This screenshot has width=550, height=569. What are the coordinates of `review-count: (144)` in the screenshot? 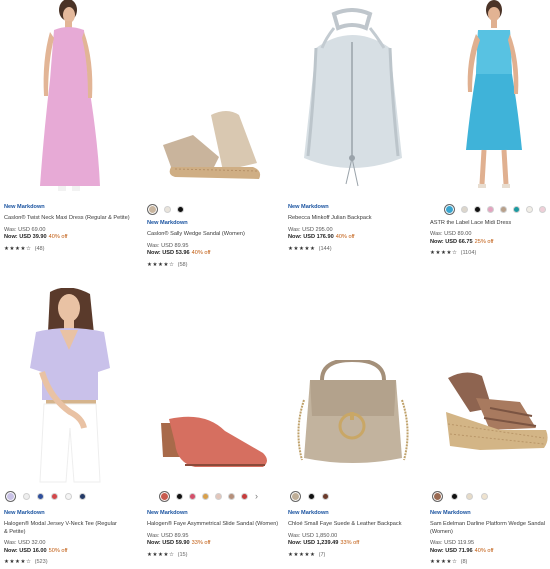 It's located at (325, 248).